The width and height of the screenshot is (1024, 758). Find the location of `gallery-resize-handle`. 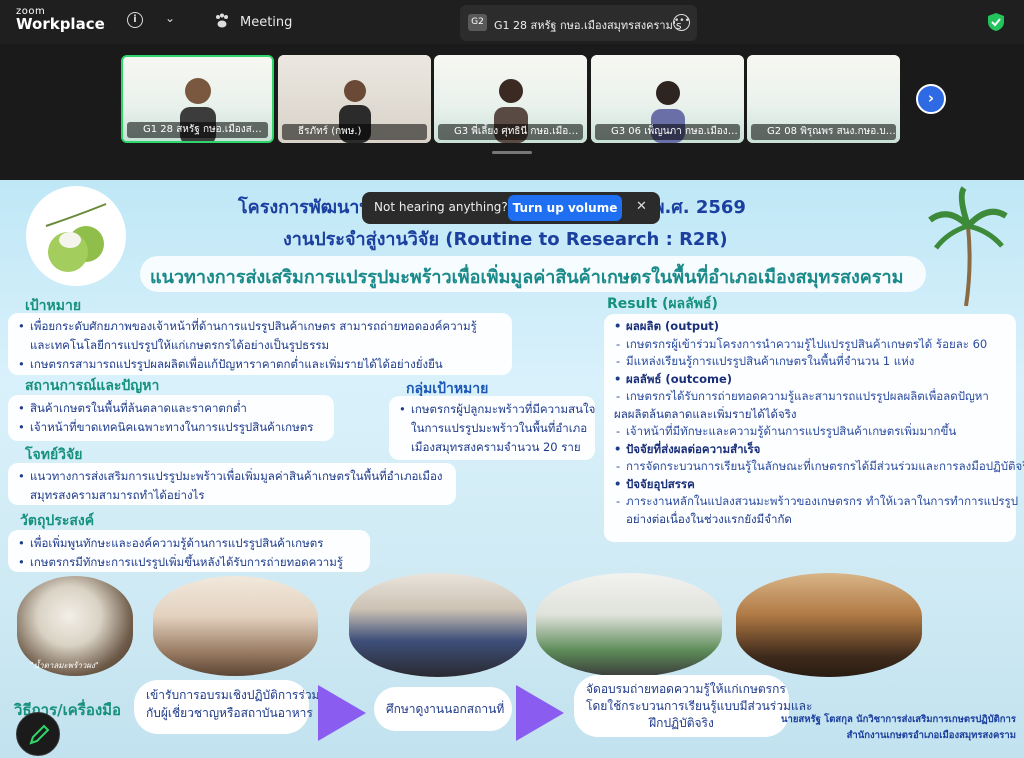

gallery-resize-handle is located at coordinates (512, 152).